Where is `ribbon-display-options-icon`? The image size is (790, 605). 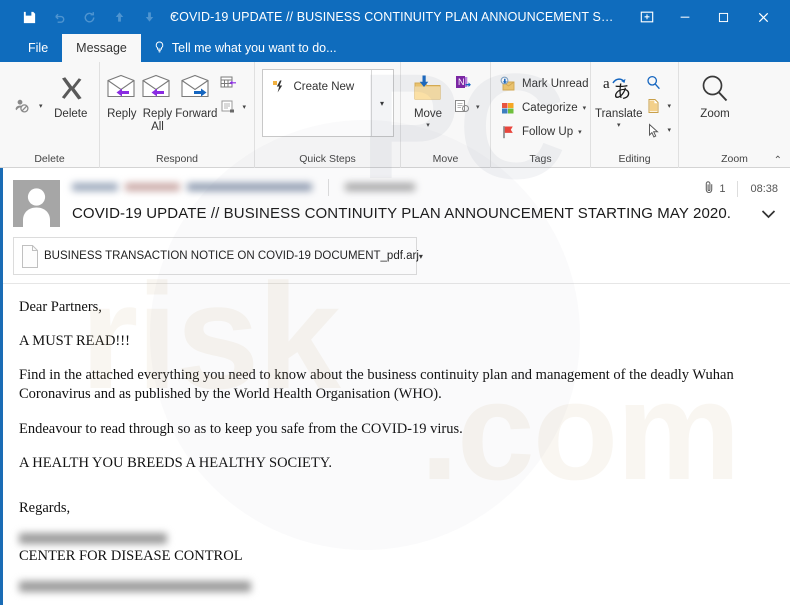 ribbon-display-options-icon is located at coordinates (647, 17).